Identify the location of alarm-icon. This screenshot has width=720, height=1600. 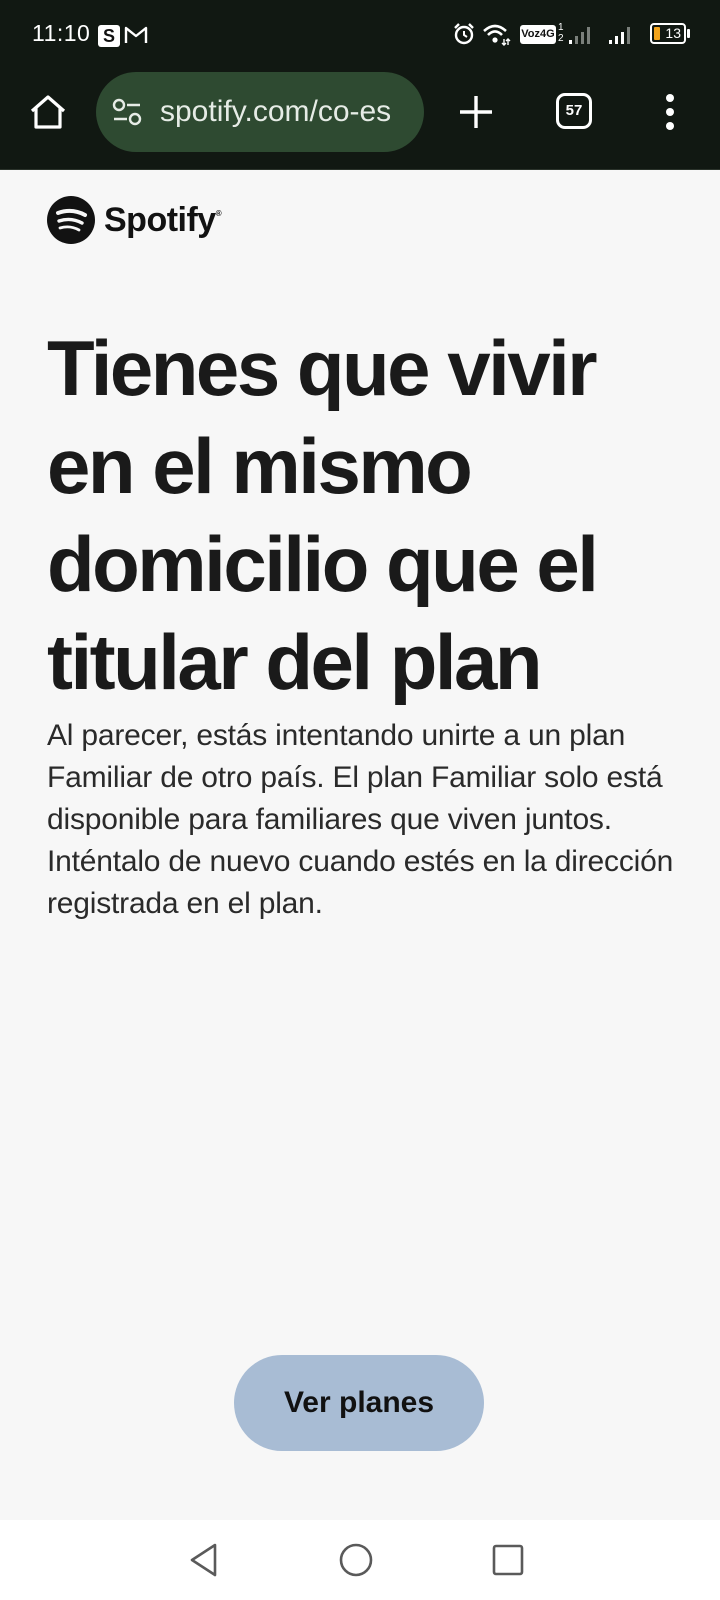
(464, 34).